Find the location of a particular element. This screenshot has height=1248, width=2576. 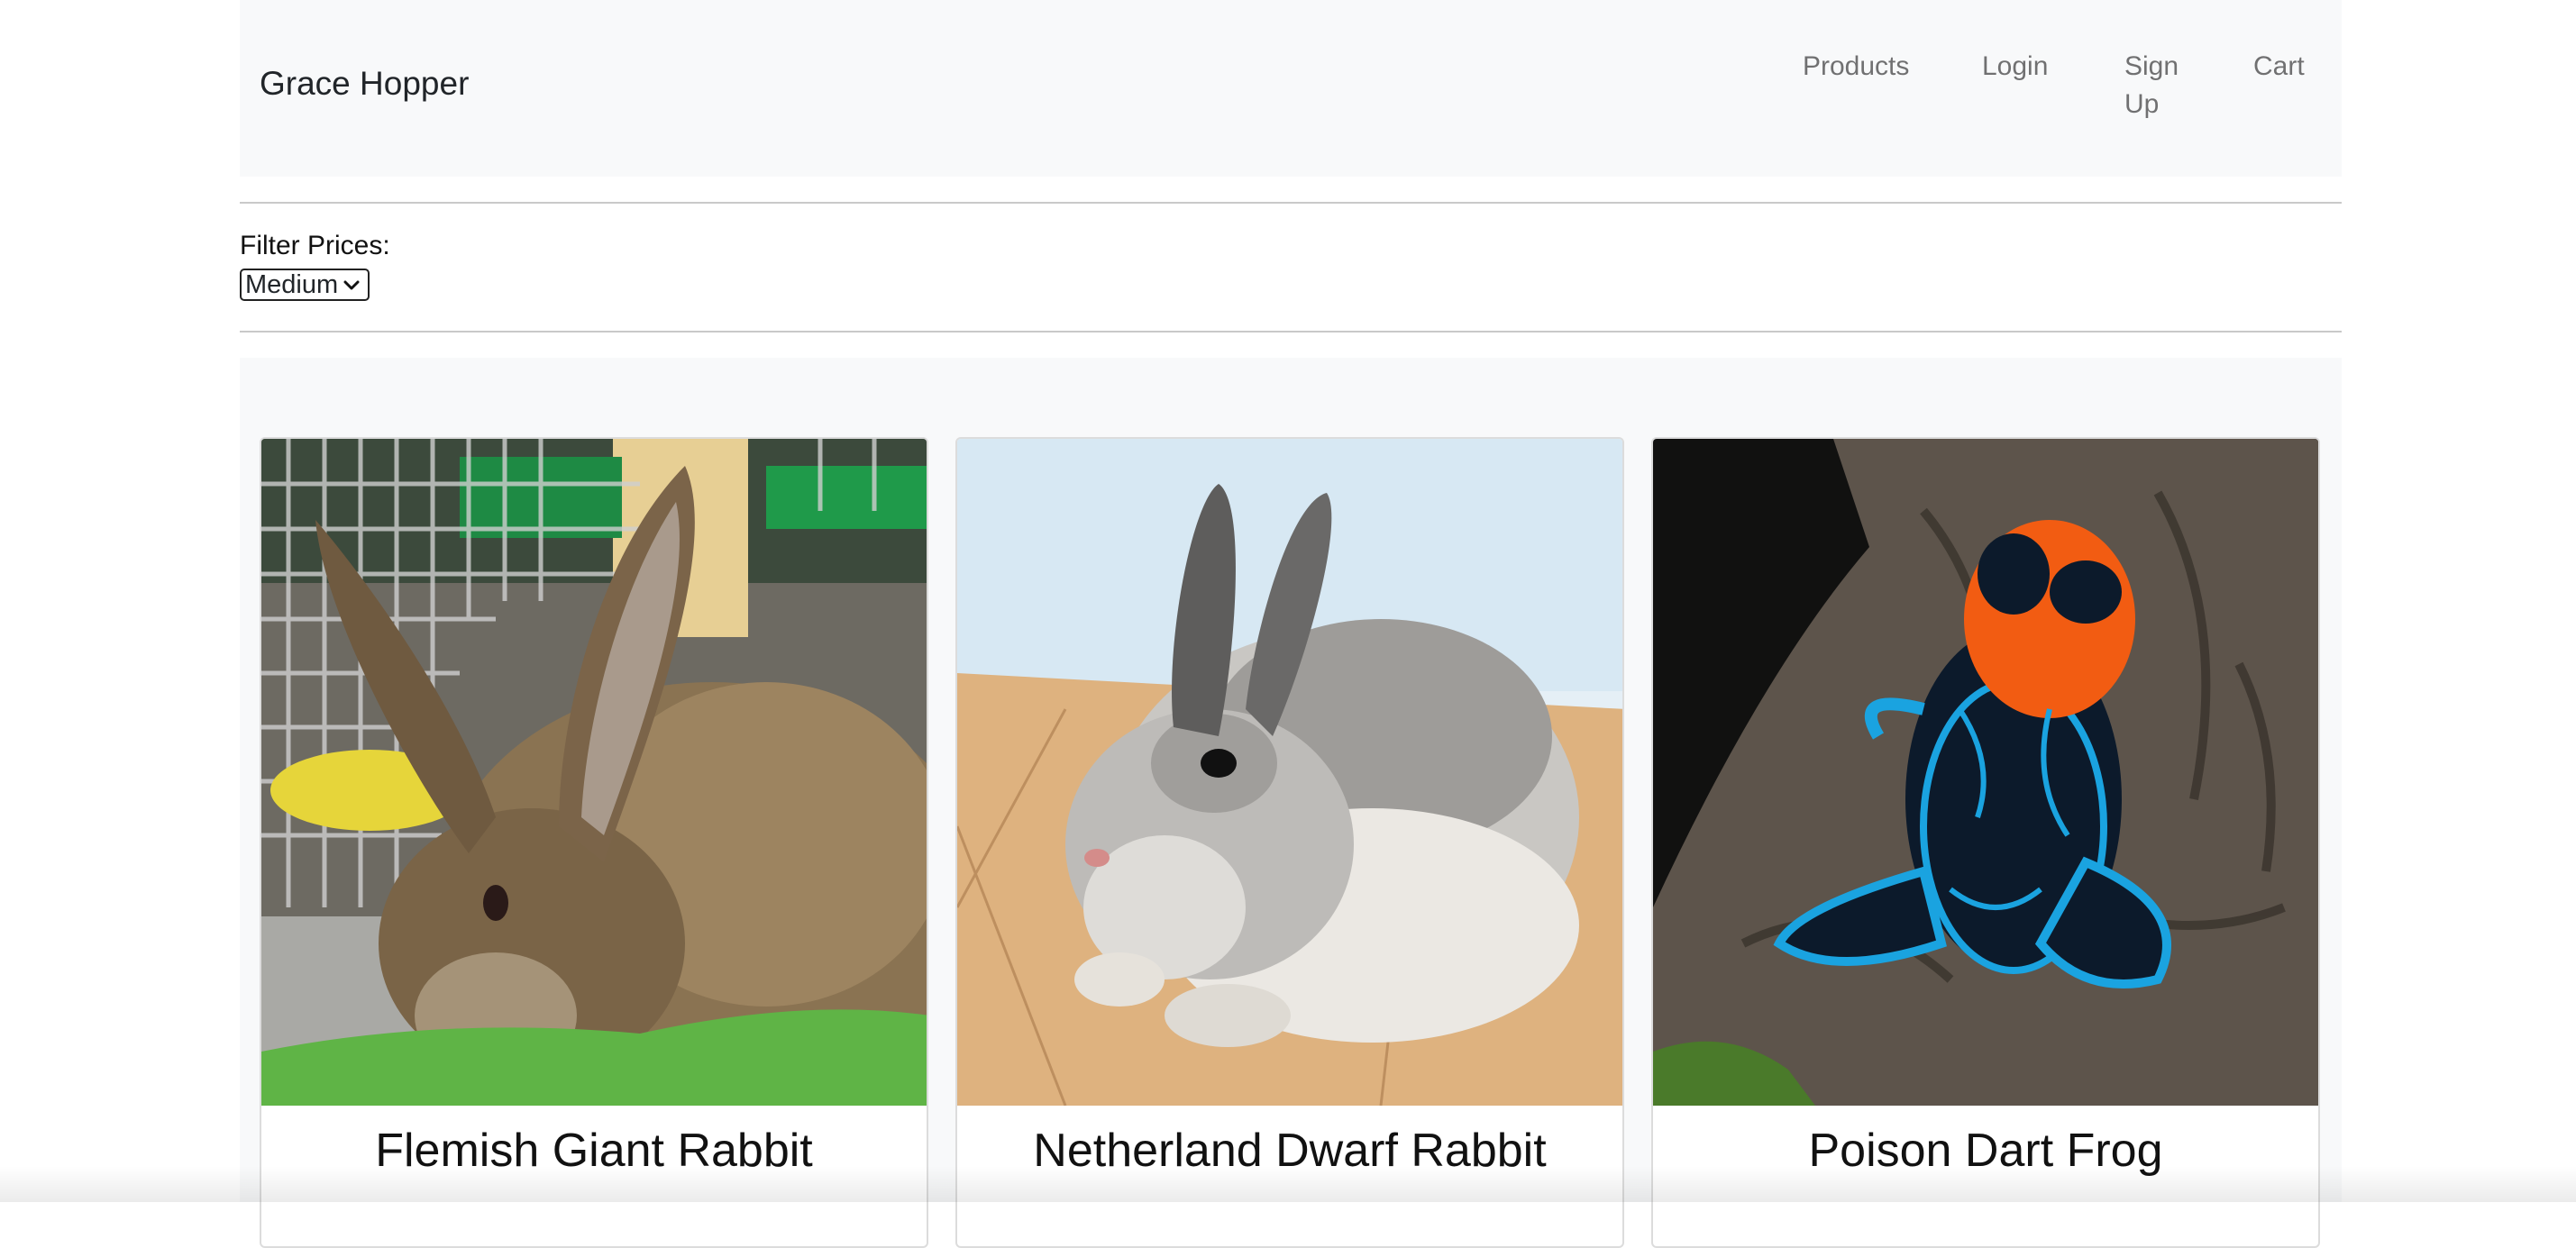

chevron-down-icon is located at coordinates (352, 285).